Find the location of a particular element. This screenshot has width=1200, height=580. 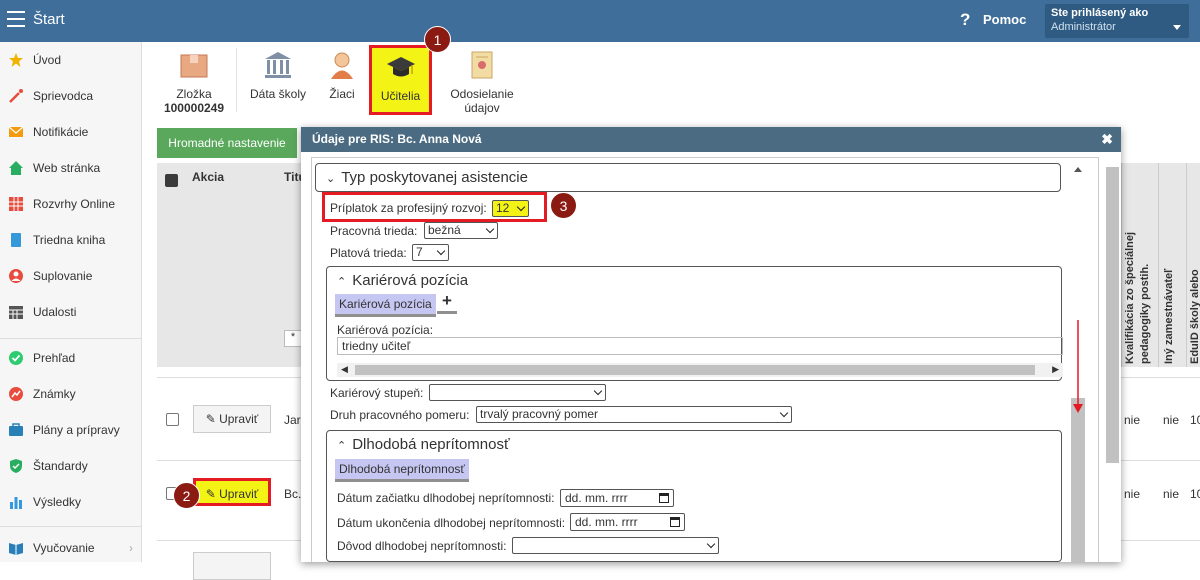

tab-long-absence: Dlhodobá neprítomnosť is located at coordinates (402, 470).